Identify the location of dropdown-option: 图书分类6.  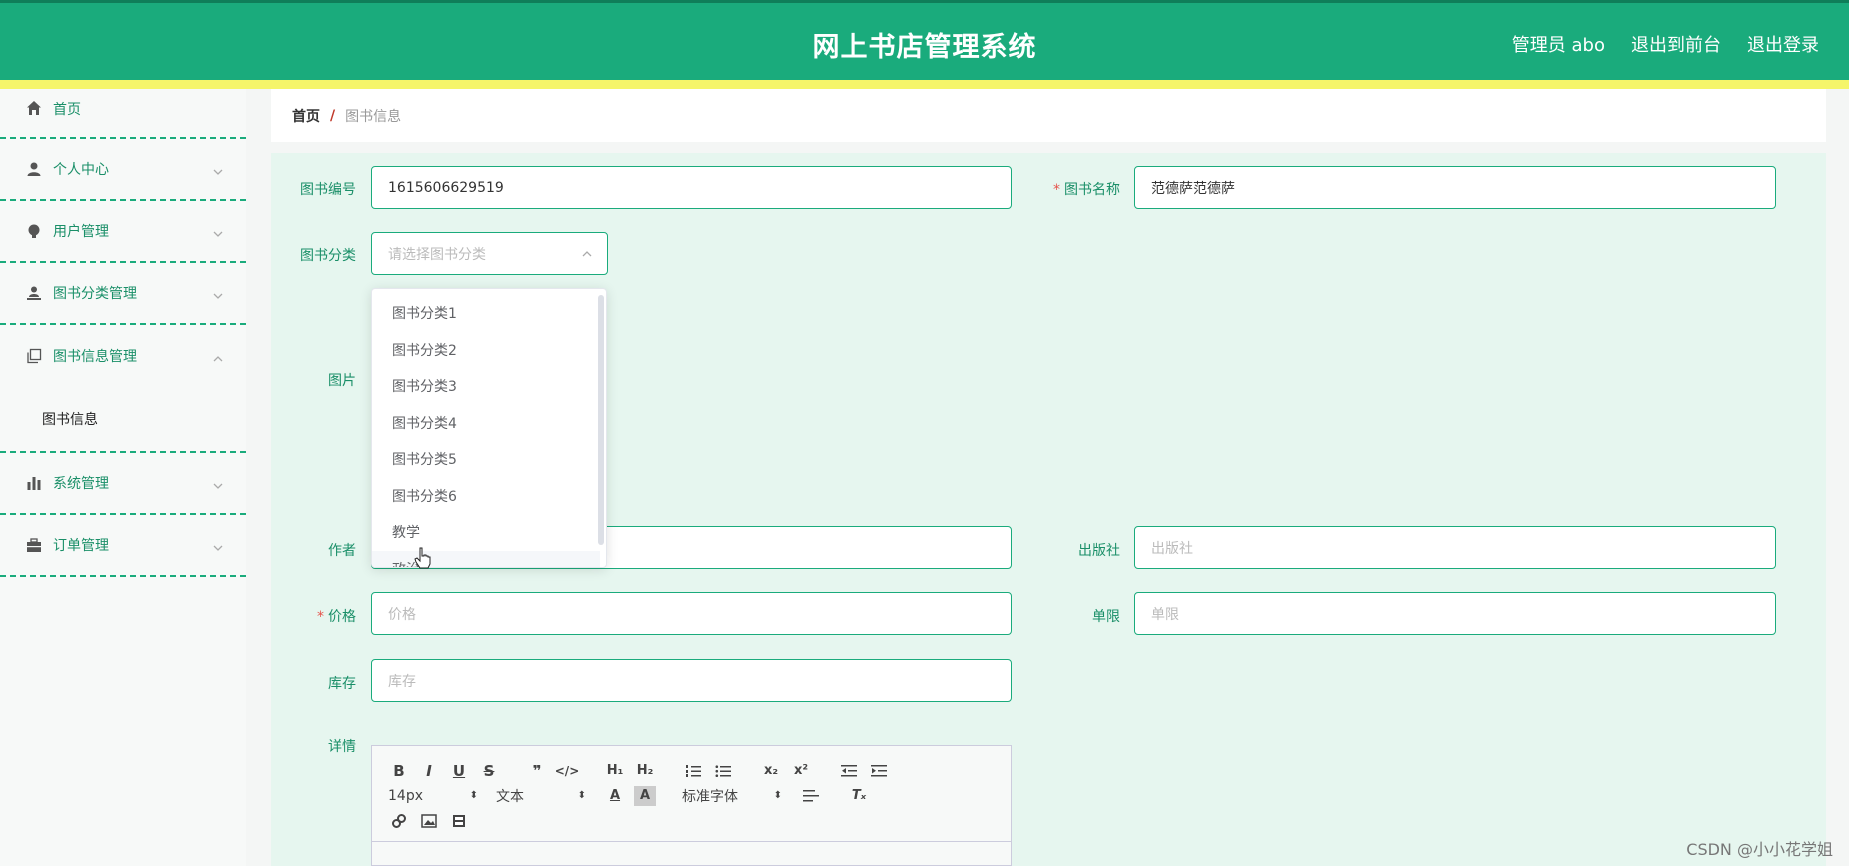
(486, 496).